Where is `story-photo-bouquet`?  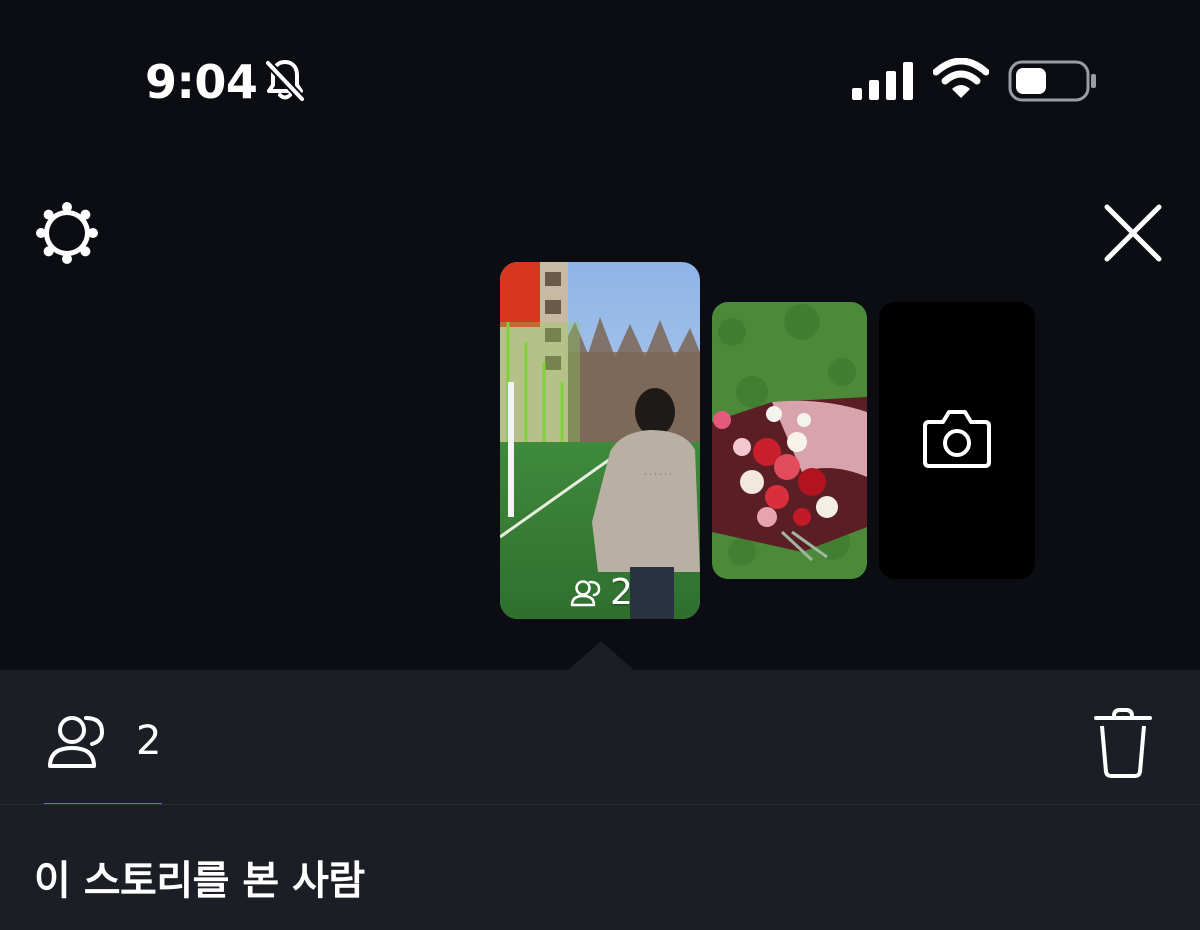 story-photo-bouquet is located at coordinates (789, 440).